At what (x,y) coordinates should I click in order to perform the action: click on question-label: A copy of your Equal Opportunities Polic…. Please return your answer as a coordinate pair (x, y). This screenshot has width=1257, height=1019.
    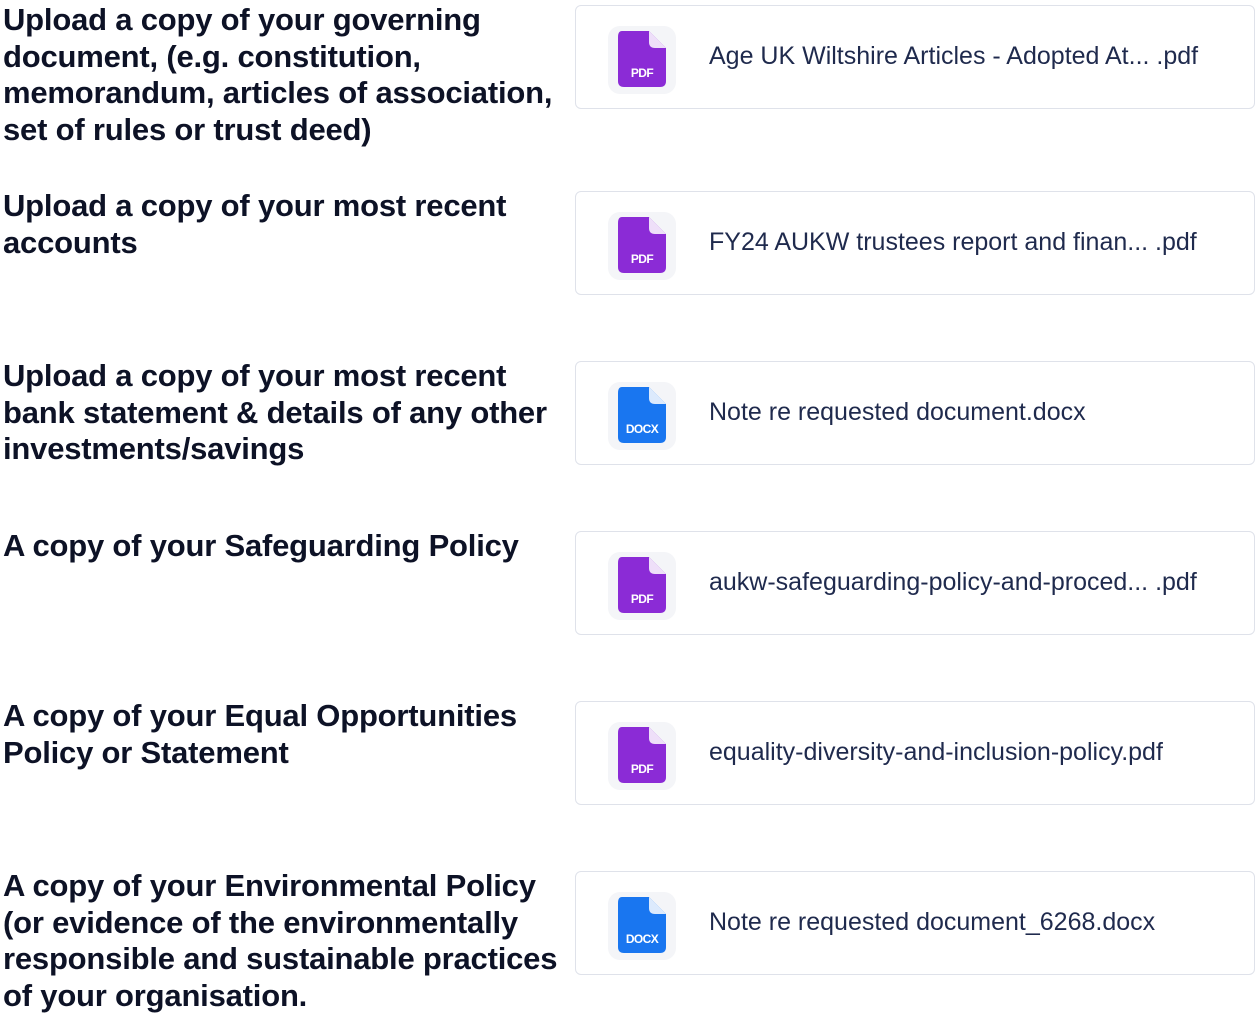
    Looking at the image, I should click on (260, 734).